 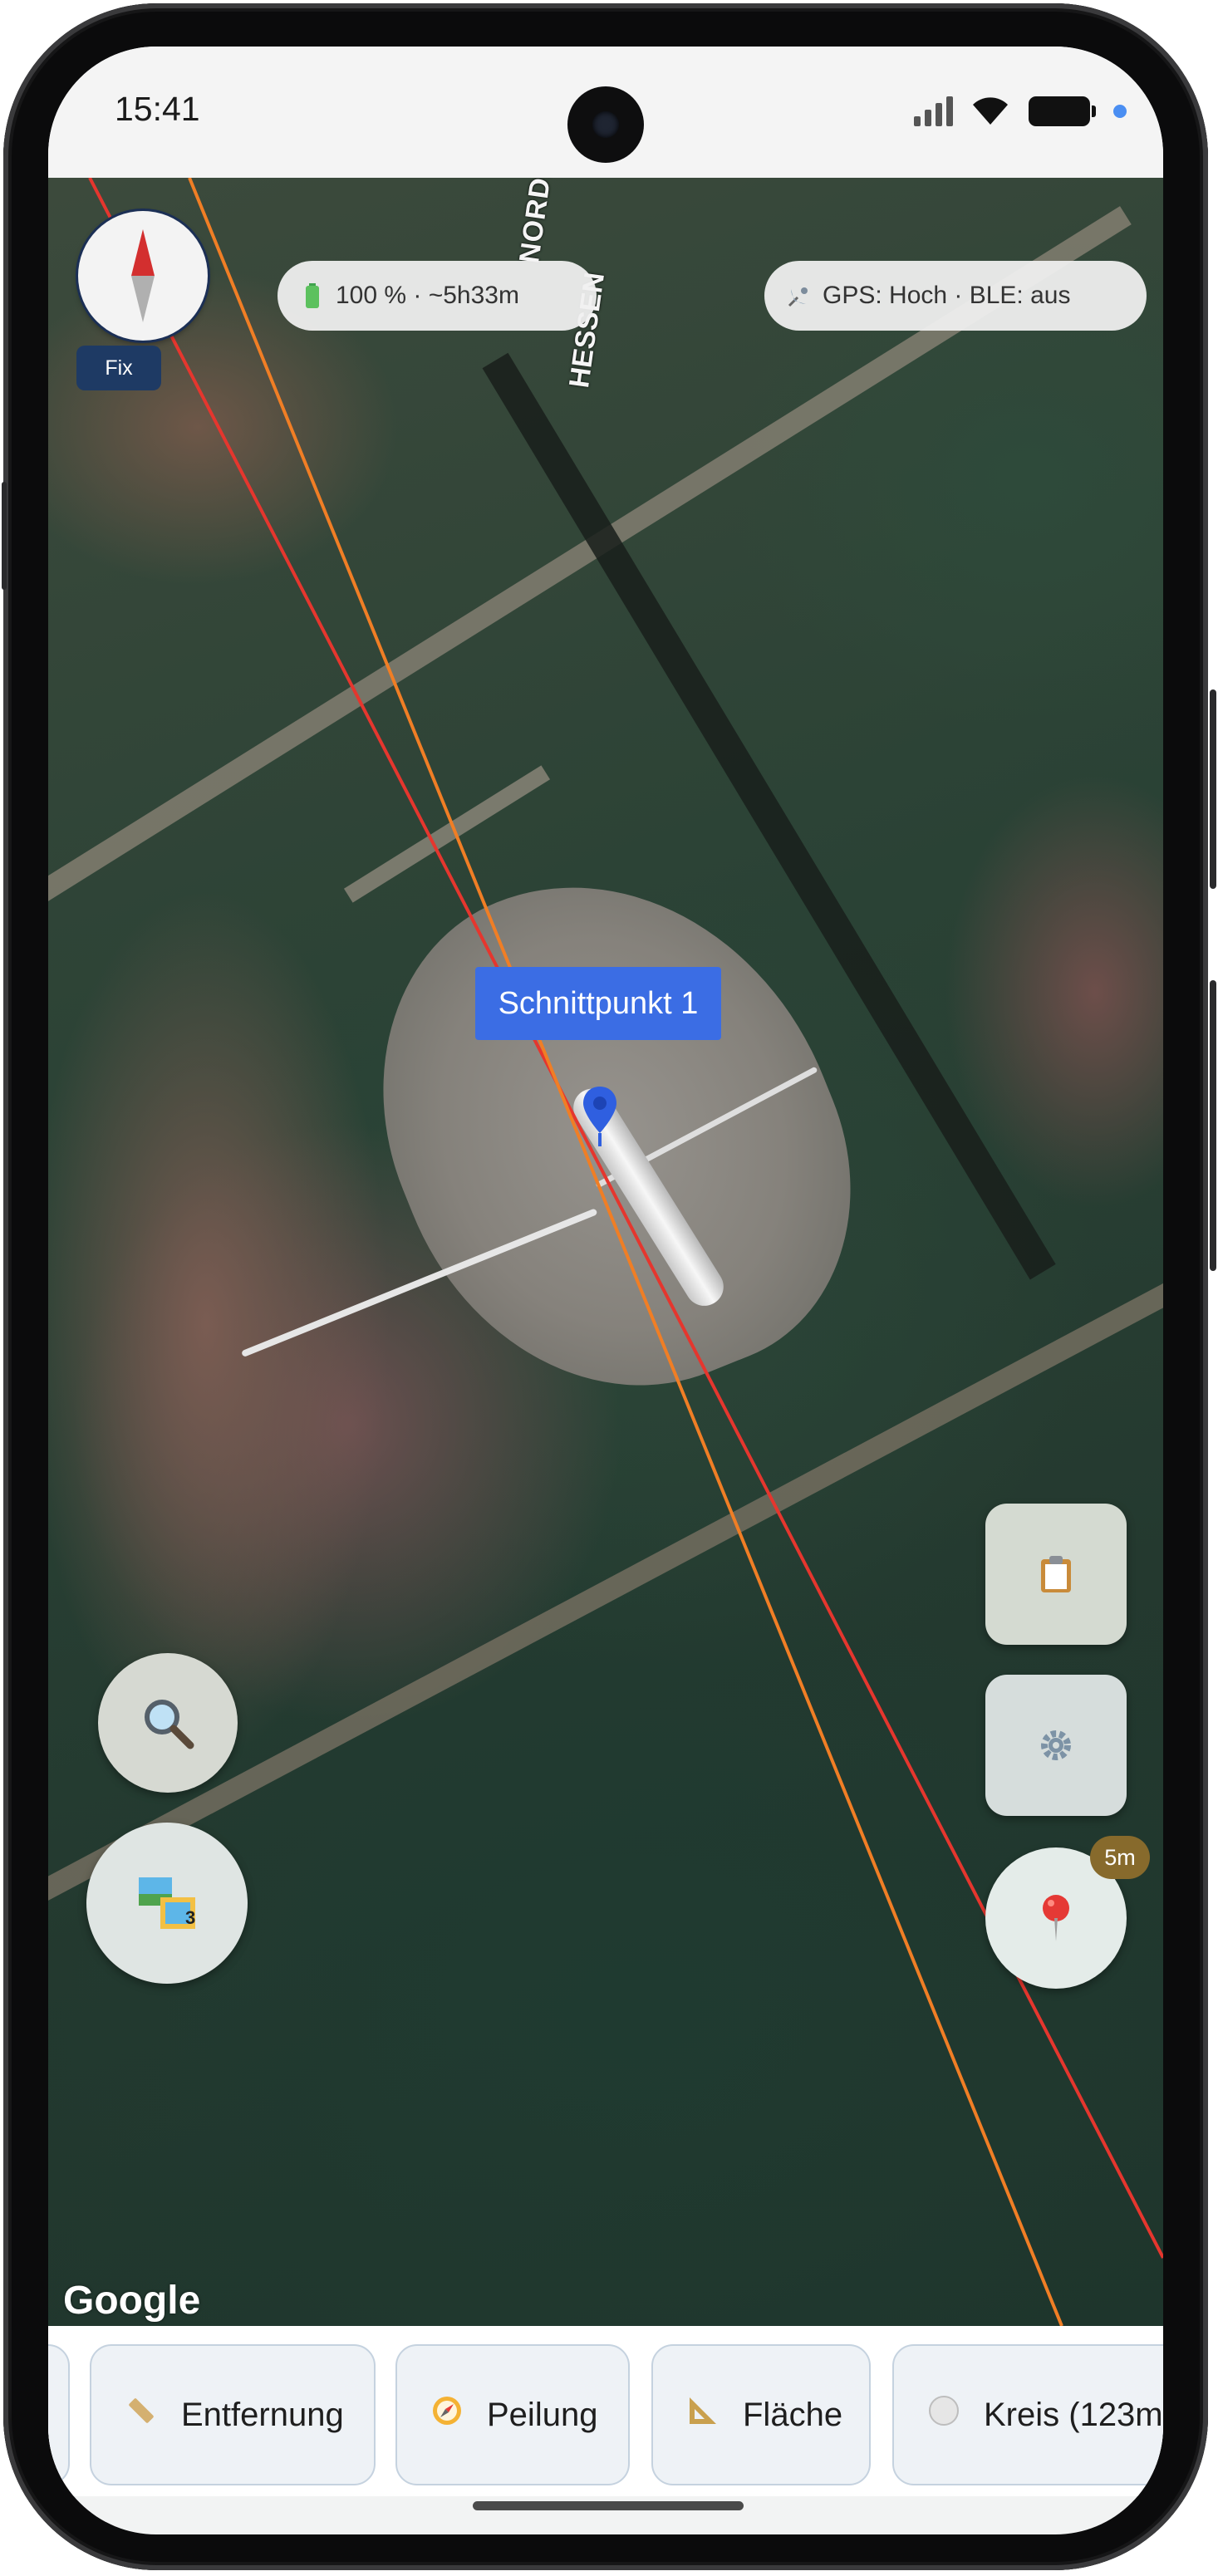 What do you see at coordinates (59, 2414) in the screenshot?
I see `toolbar-item-partial` at bounding box center [59, 2414].